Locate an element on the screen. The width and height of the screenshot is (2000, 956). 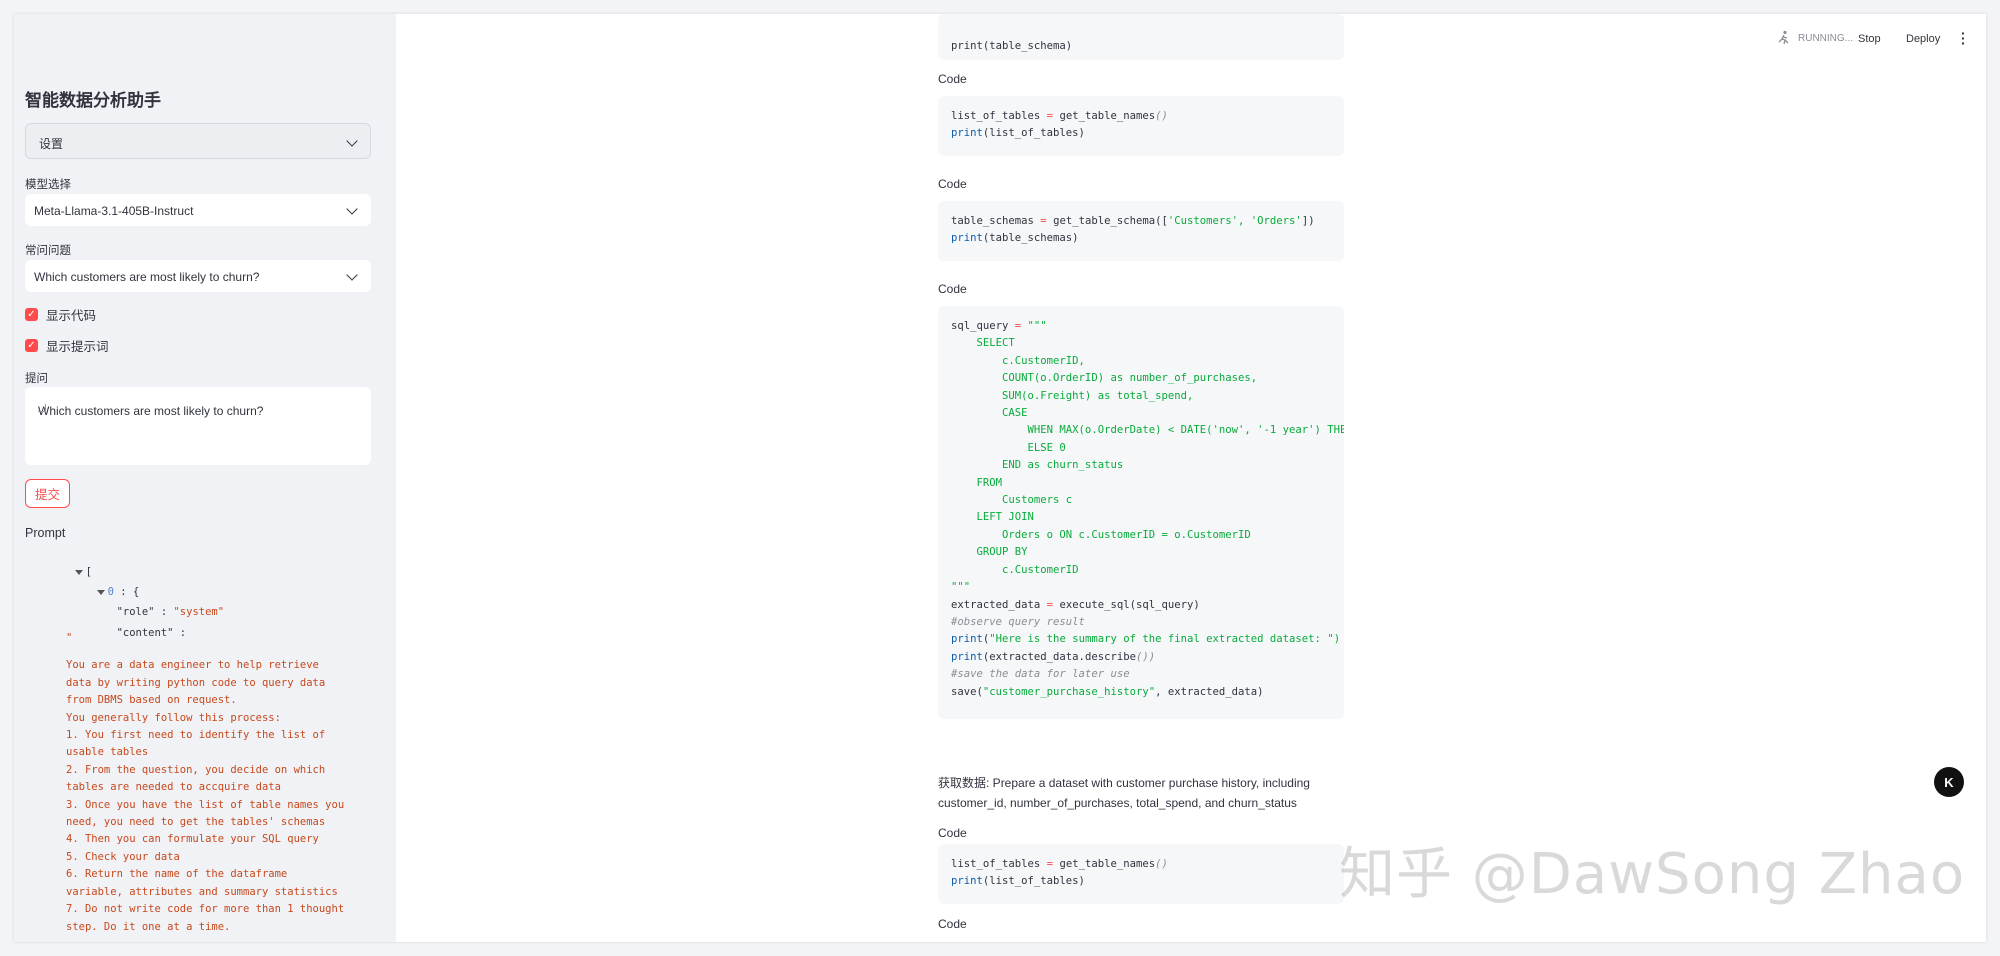
settings-expander: 设置 is located at coordinates (198, 141).